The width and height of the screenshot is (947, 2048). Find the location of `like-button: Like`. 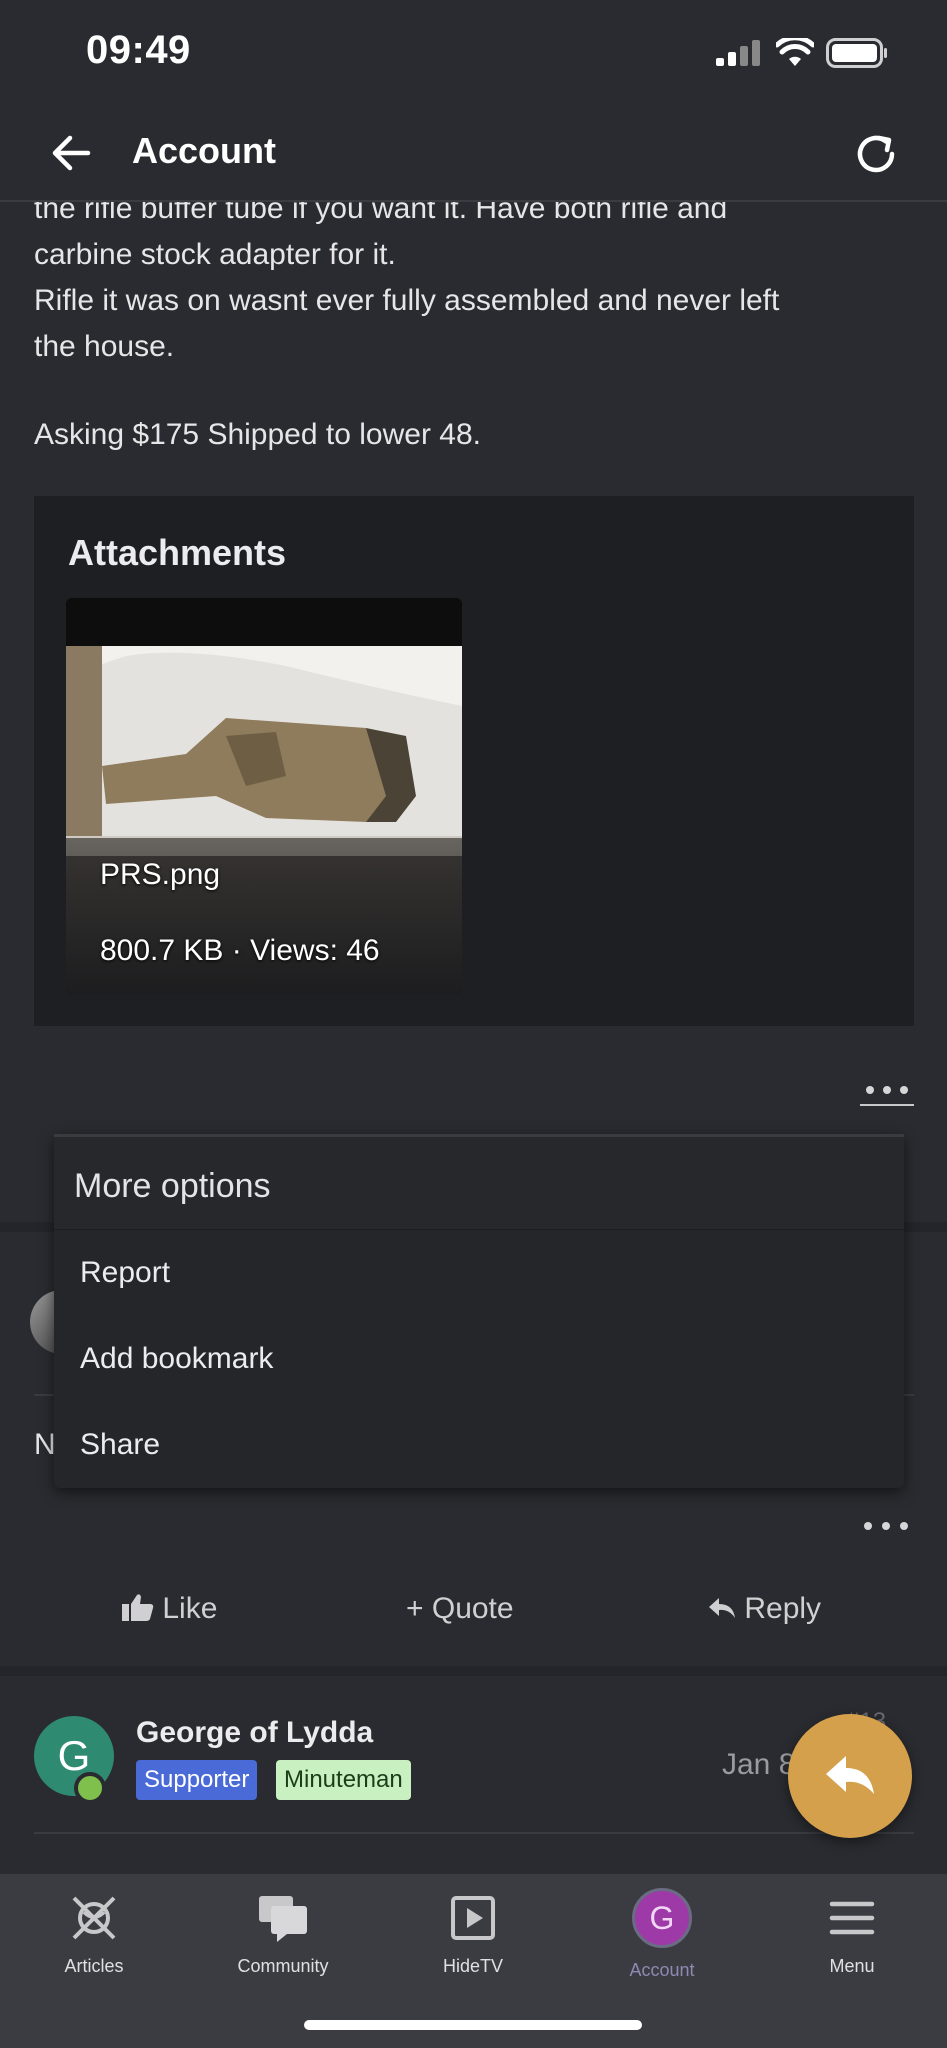

like-button: Like is located at coordinates (169, 1609).